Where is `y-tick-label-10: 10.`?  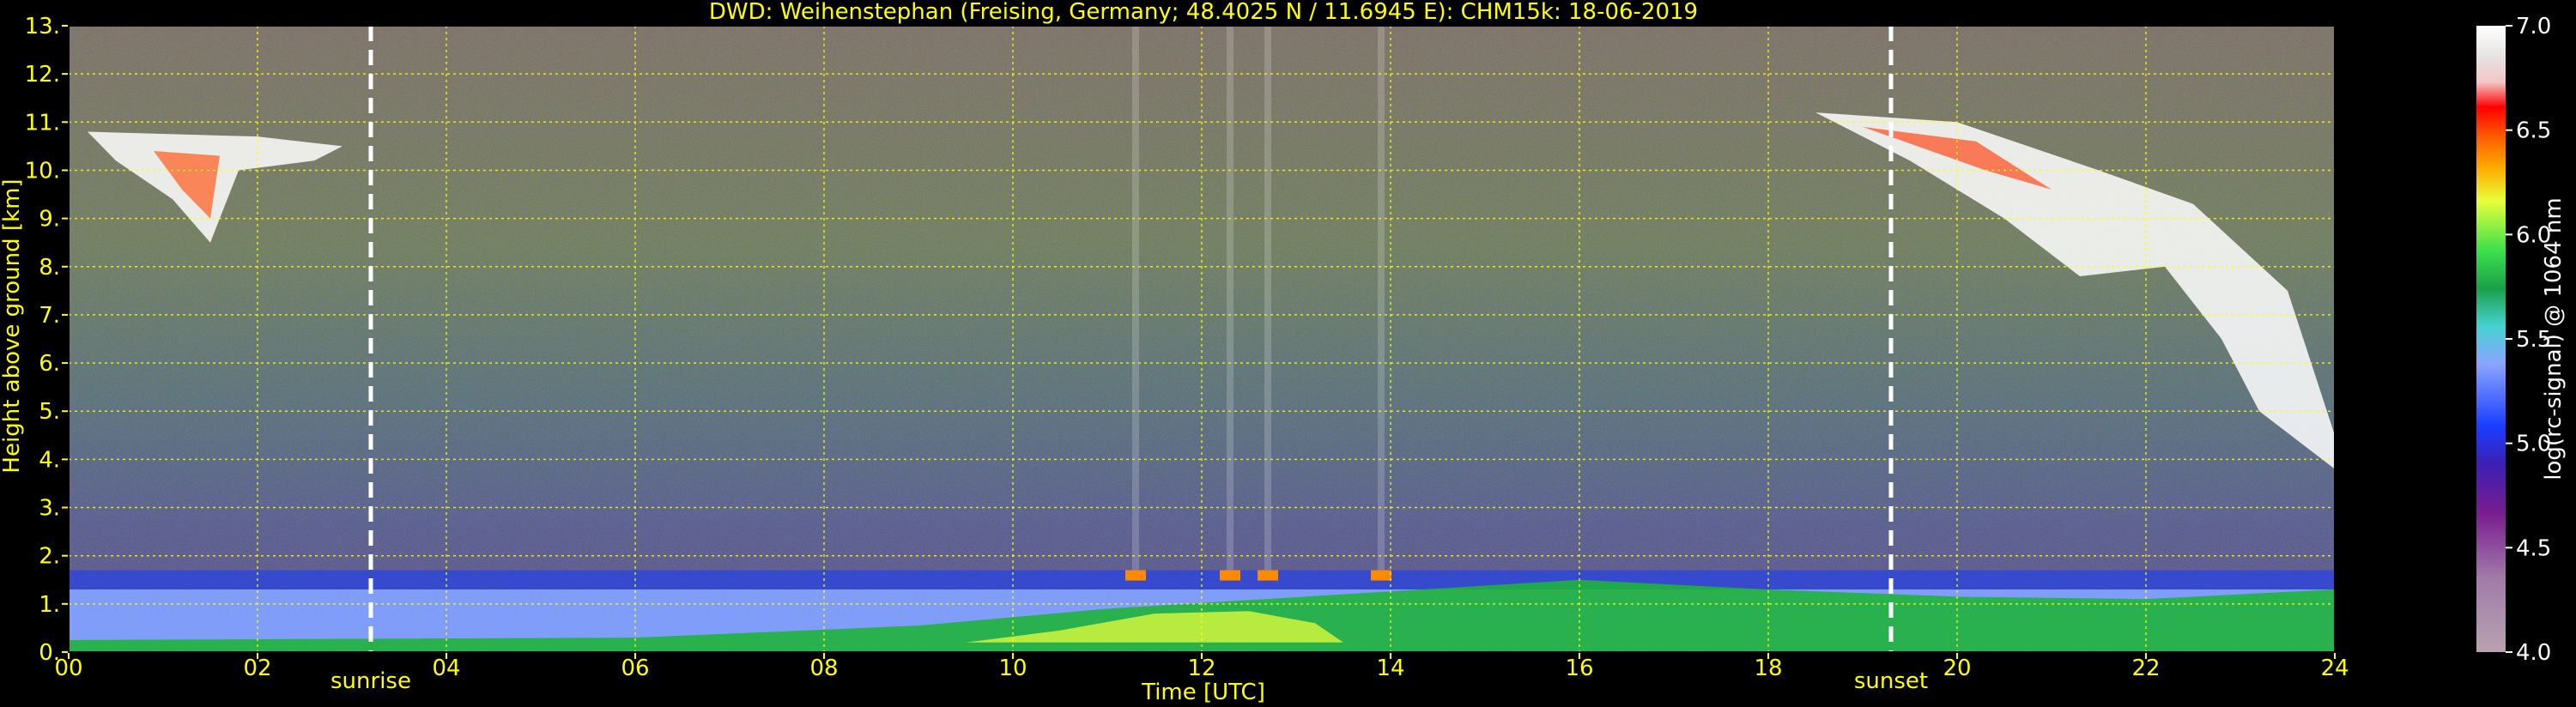 y-tick-label-10: 10. is located at coordinates (42, 171).